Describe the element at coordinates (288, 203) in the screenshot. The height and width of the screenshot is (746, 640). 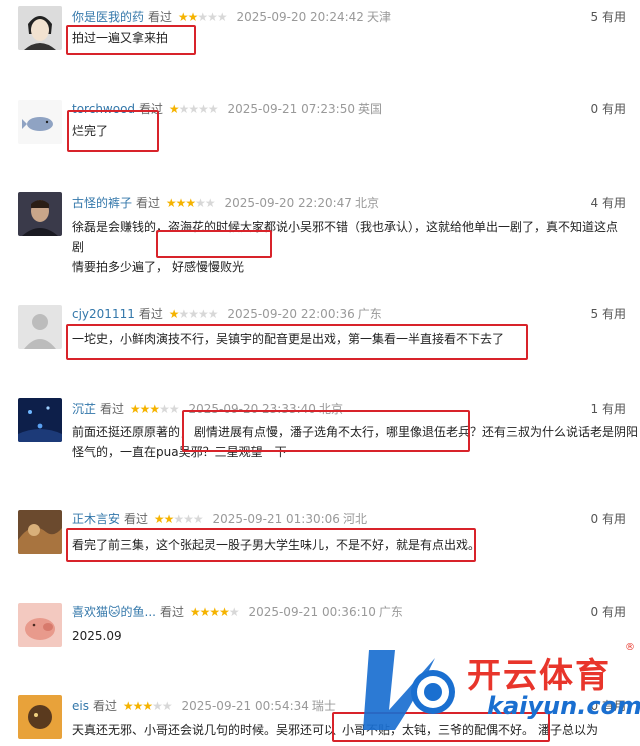
I see `comment-time: 2025-09-20 22:20:47` at that location.